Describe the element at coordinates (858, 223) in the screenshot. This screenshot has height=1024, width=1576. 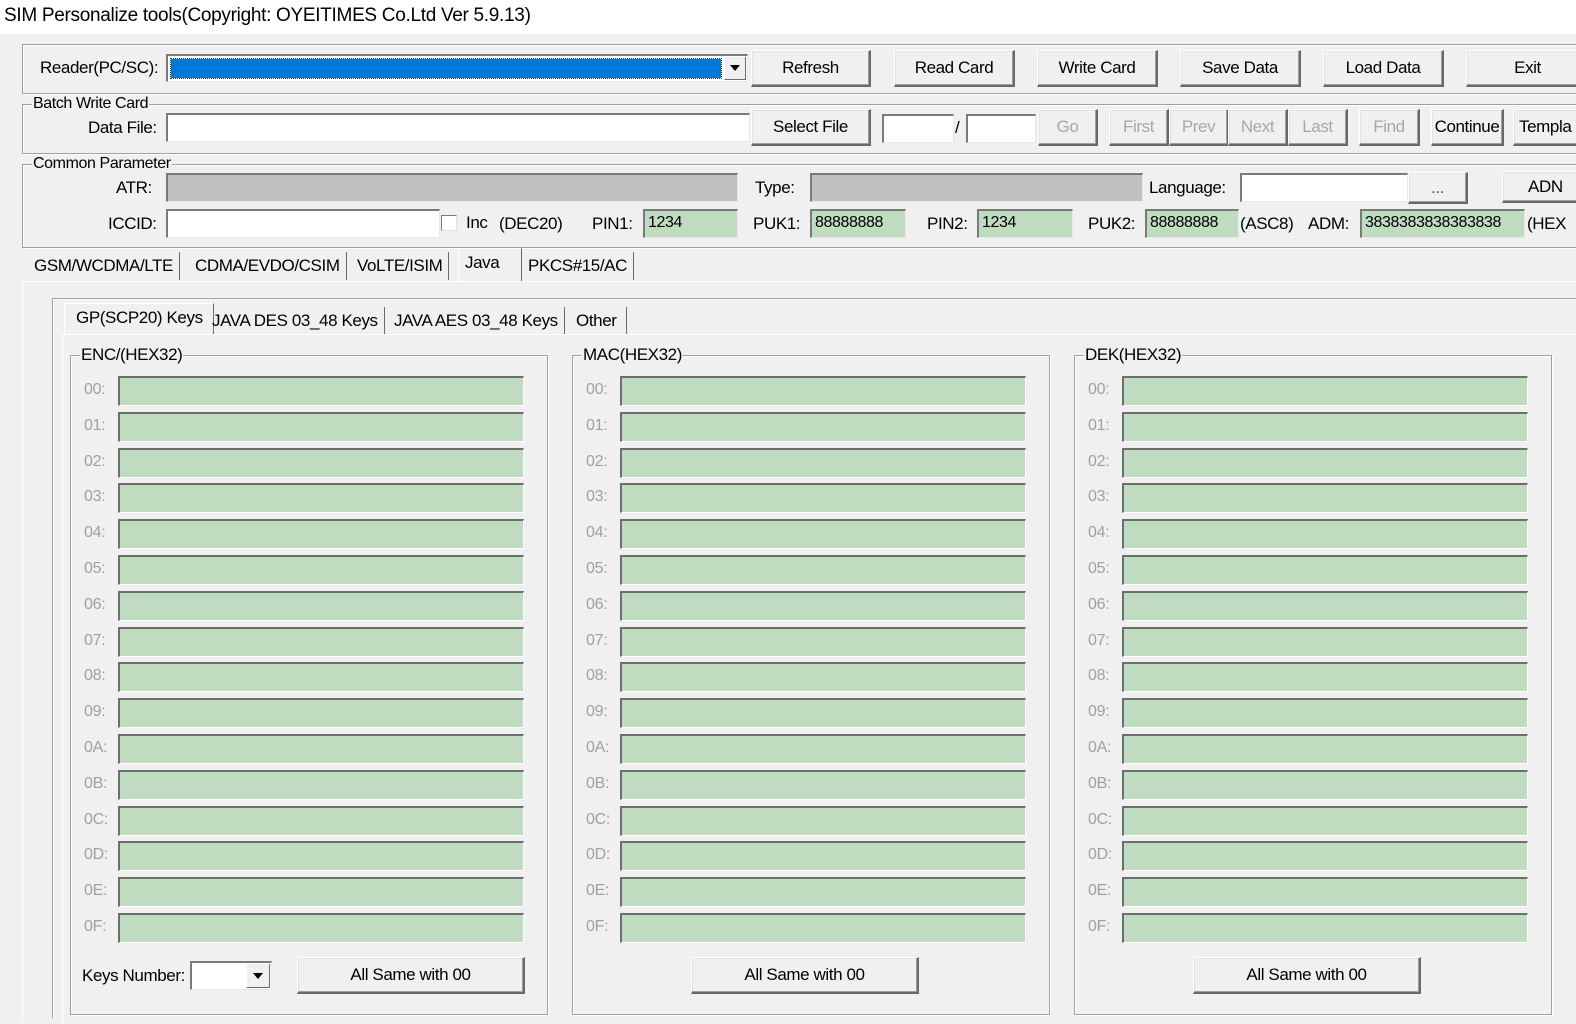
I see `puk1-input: 88888888` at that location.